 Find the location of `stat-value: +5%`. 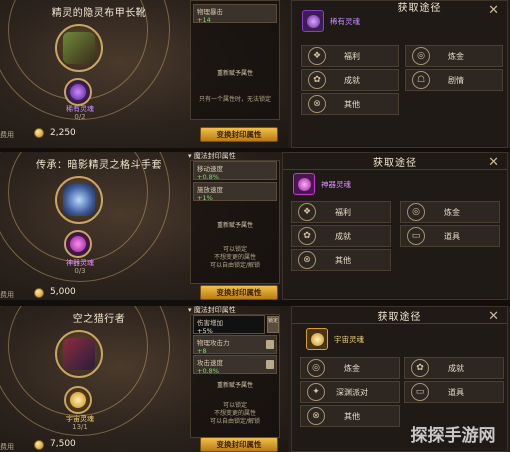

stat-value: +5% is located at coordinates (205, 331).